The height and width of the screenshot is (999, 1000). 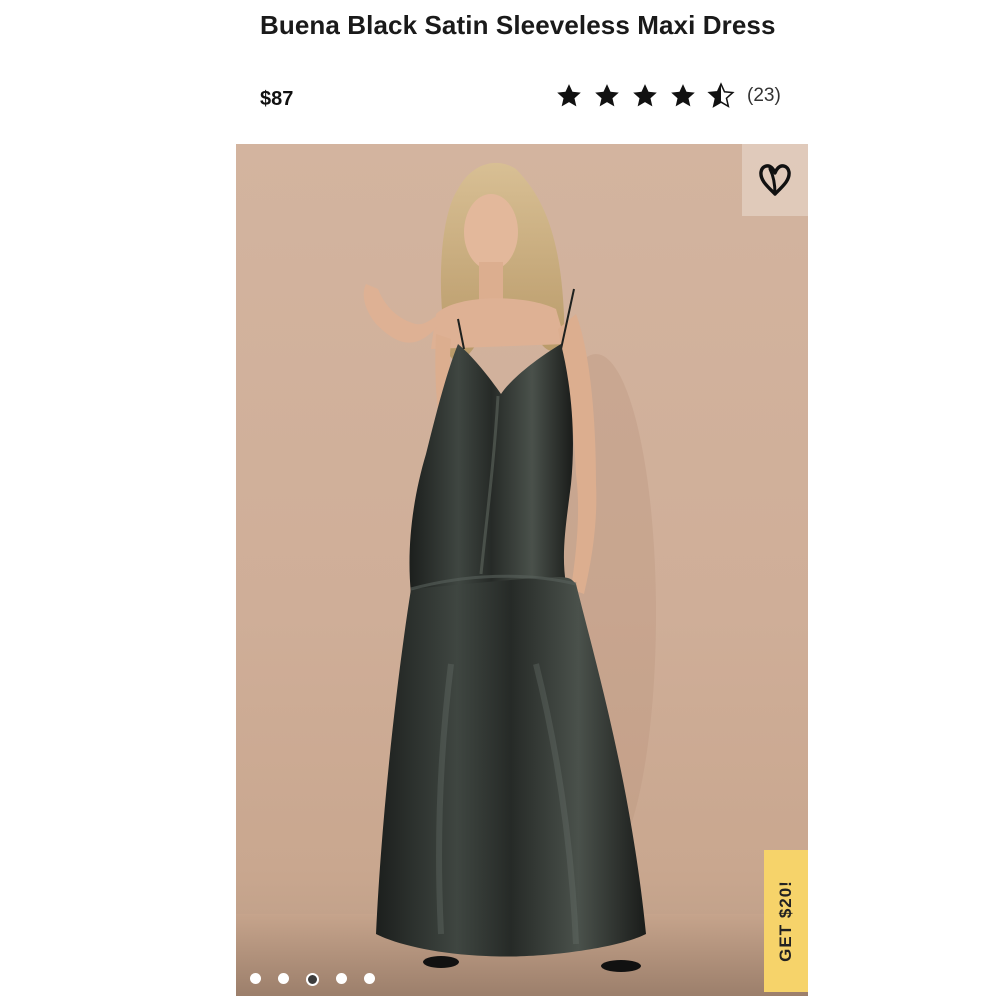 What do you see at coordinates (668, 96) in the screenshot?
I see `rating-summary: (23)` at bounding box center [668, 96].